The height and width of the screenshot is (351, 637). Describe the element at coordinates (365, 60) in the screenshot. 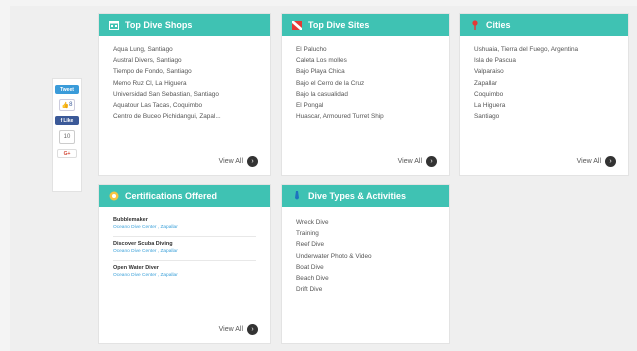

I see `list-item: Caleta Los molles` at that location.